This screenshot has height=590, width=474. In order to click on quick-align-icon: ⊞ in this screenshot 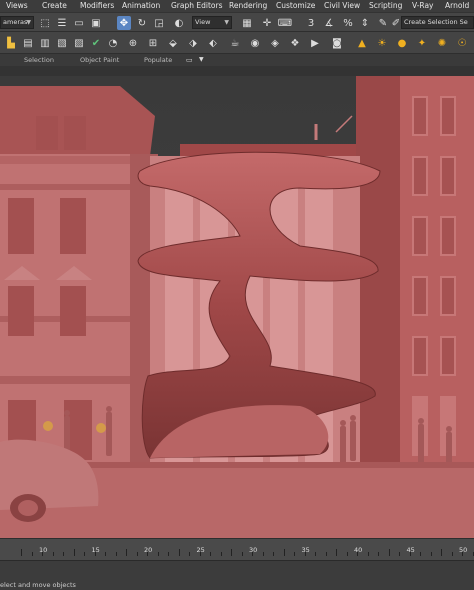, I will do `click(153, 43)`.